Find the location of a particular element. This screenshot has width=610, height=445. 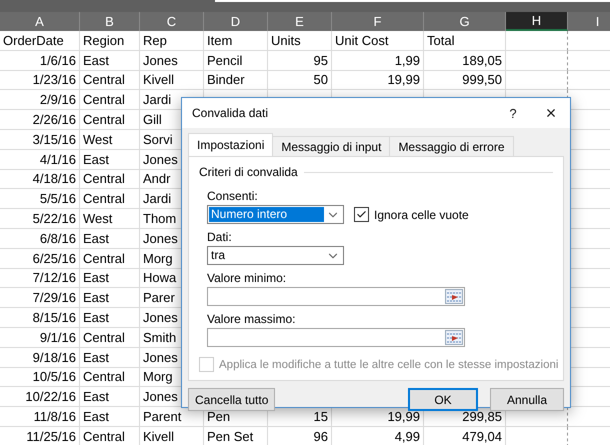

tab: Messaggio di errore is located at coordinates (451, 146).